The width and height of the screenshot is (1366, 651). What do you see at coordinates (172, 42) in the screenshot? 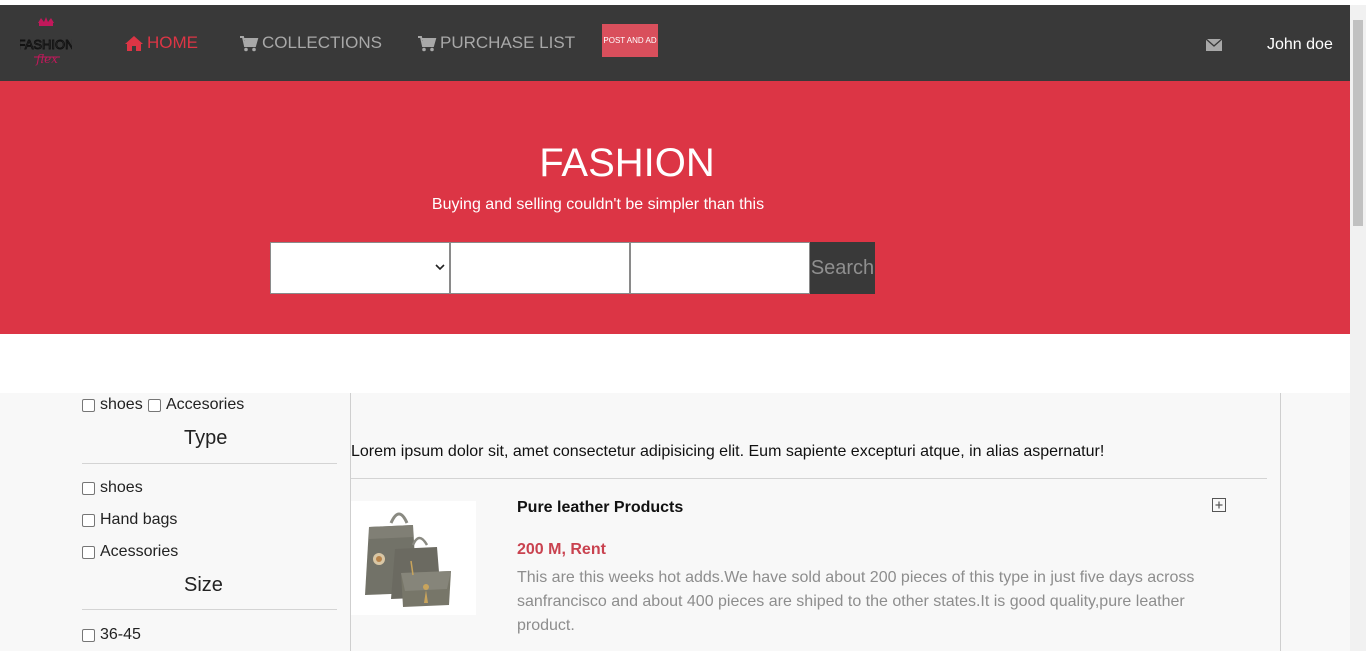
I see `nav-home-label: HOME` at bounding box center [172, 42].